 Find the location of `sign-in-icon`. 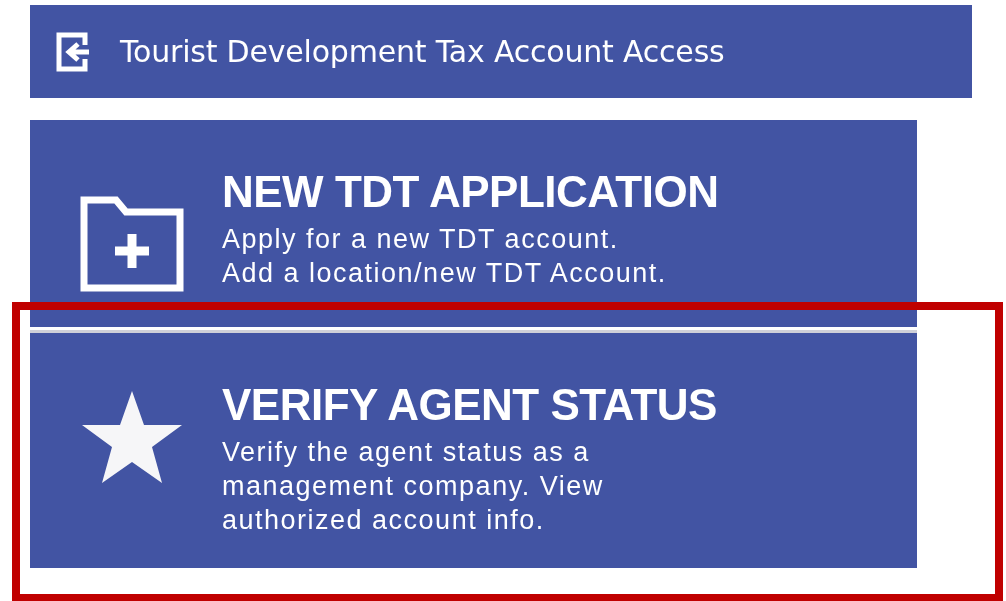

sign-in-icon is located at coordinates (73, 51).